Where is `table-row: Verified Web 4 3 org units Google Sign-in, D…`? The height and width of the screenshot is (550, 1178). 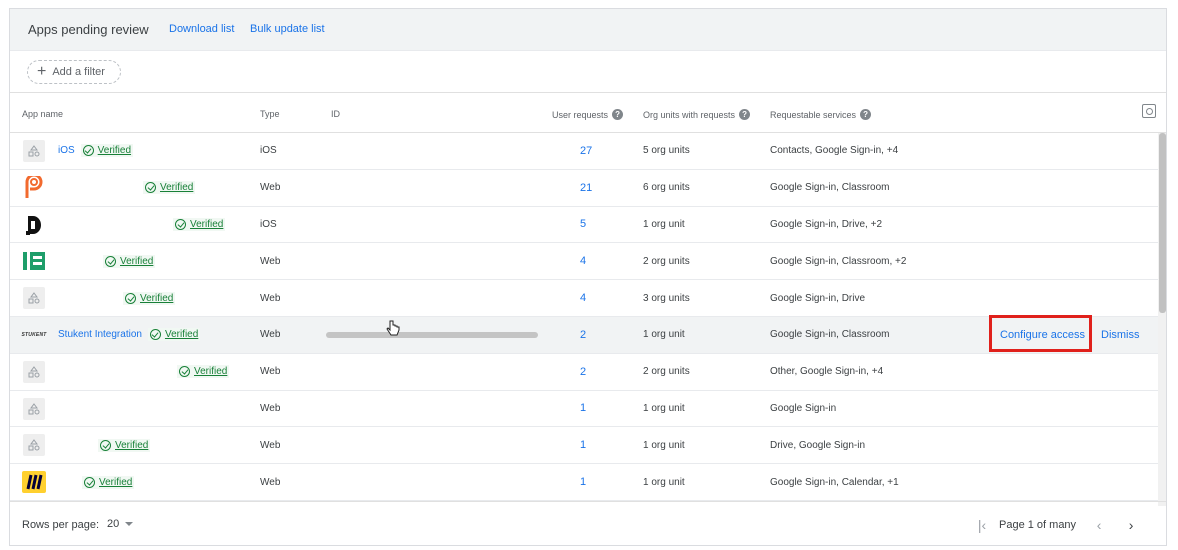 table-row: Verified Web 4 3 org units Google Sign-in, D… is located at coordinates (584, 298).